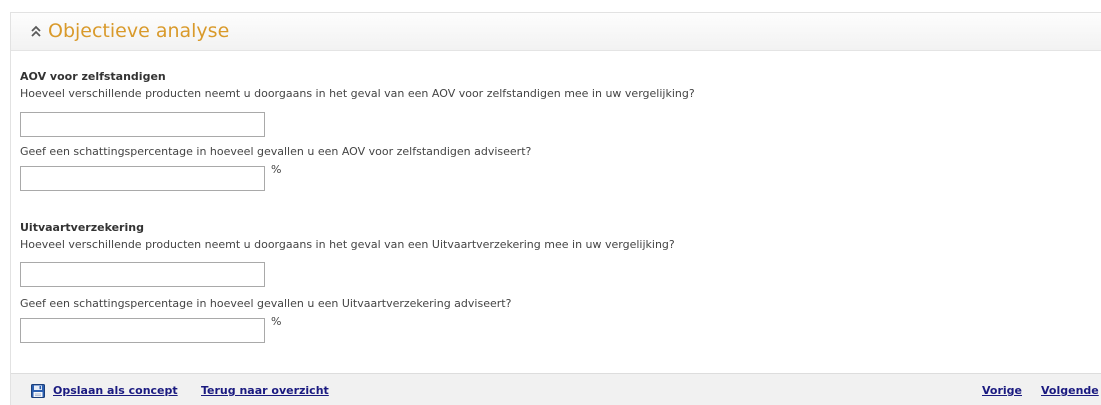 The image size is (1101, 405). Describe the element at coordinates (142, 178) in the screenshot. I see `aov-percentage-input` at that location.